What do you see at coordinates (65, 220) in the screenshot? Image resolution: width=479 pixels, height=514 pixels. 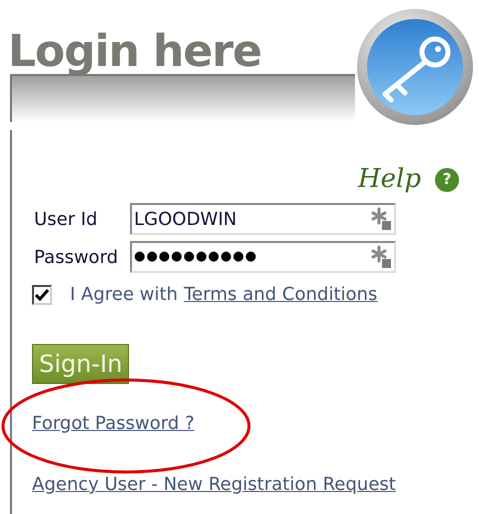 I see `field-label: User Id` at bounding box center [65, 220].